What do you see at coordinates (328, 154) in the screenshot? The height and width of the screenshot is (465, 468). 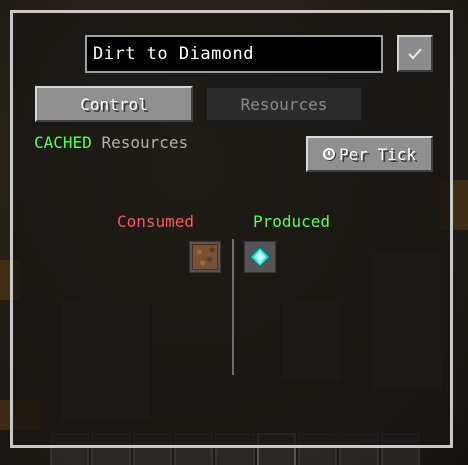 I see `clock-icon` at bounding box center [328, 154].